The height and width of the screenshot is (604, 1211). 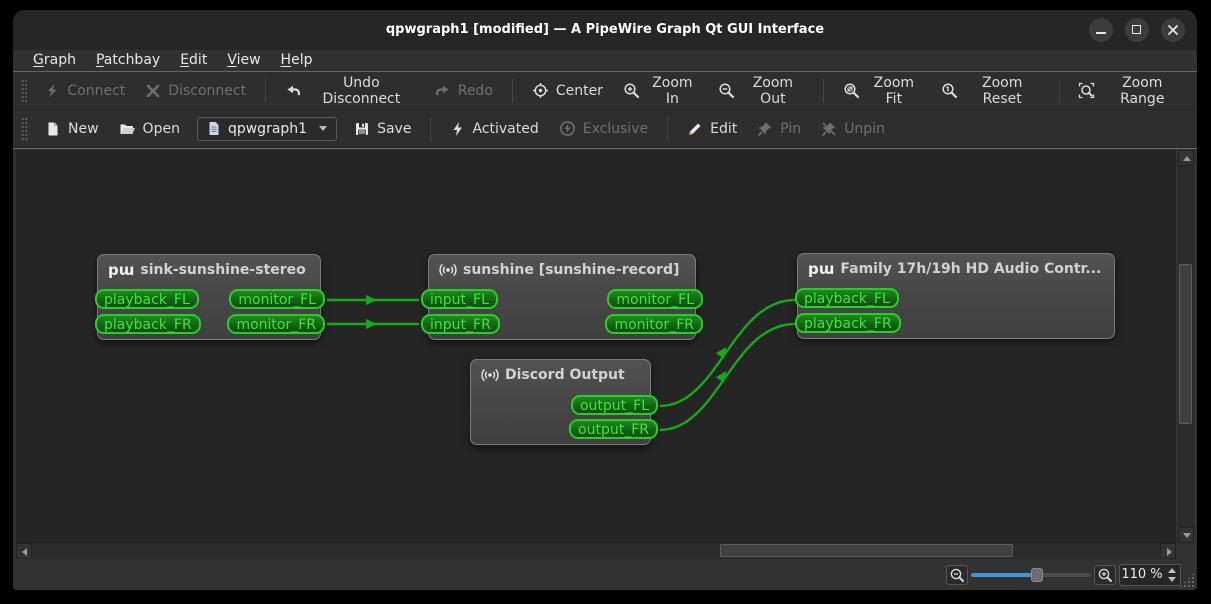 I want to click on menu-help: Help, so click(x=297, y=61).